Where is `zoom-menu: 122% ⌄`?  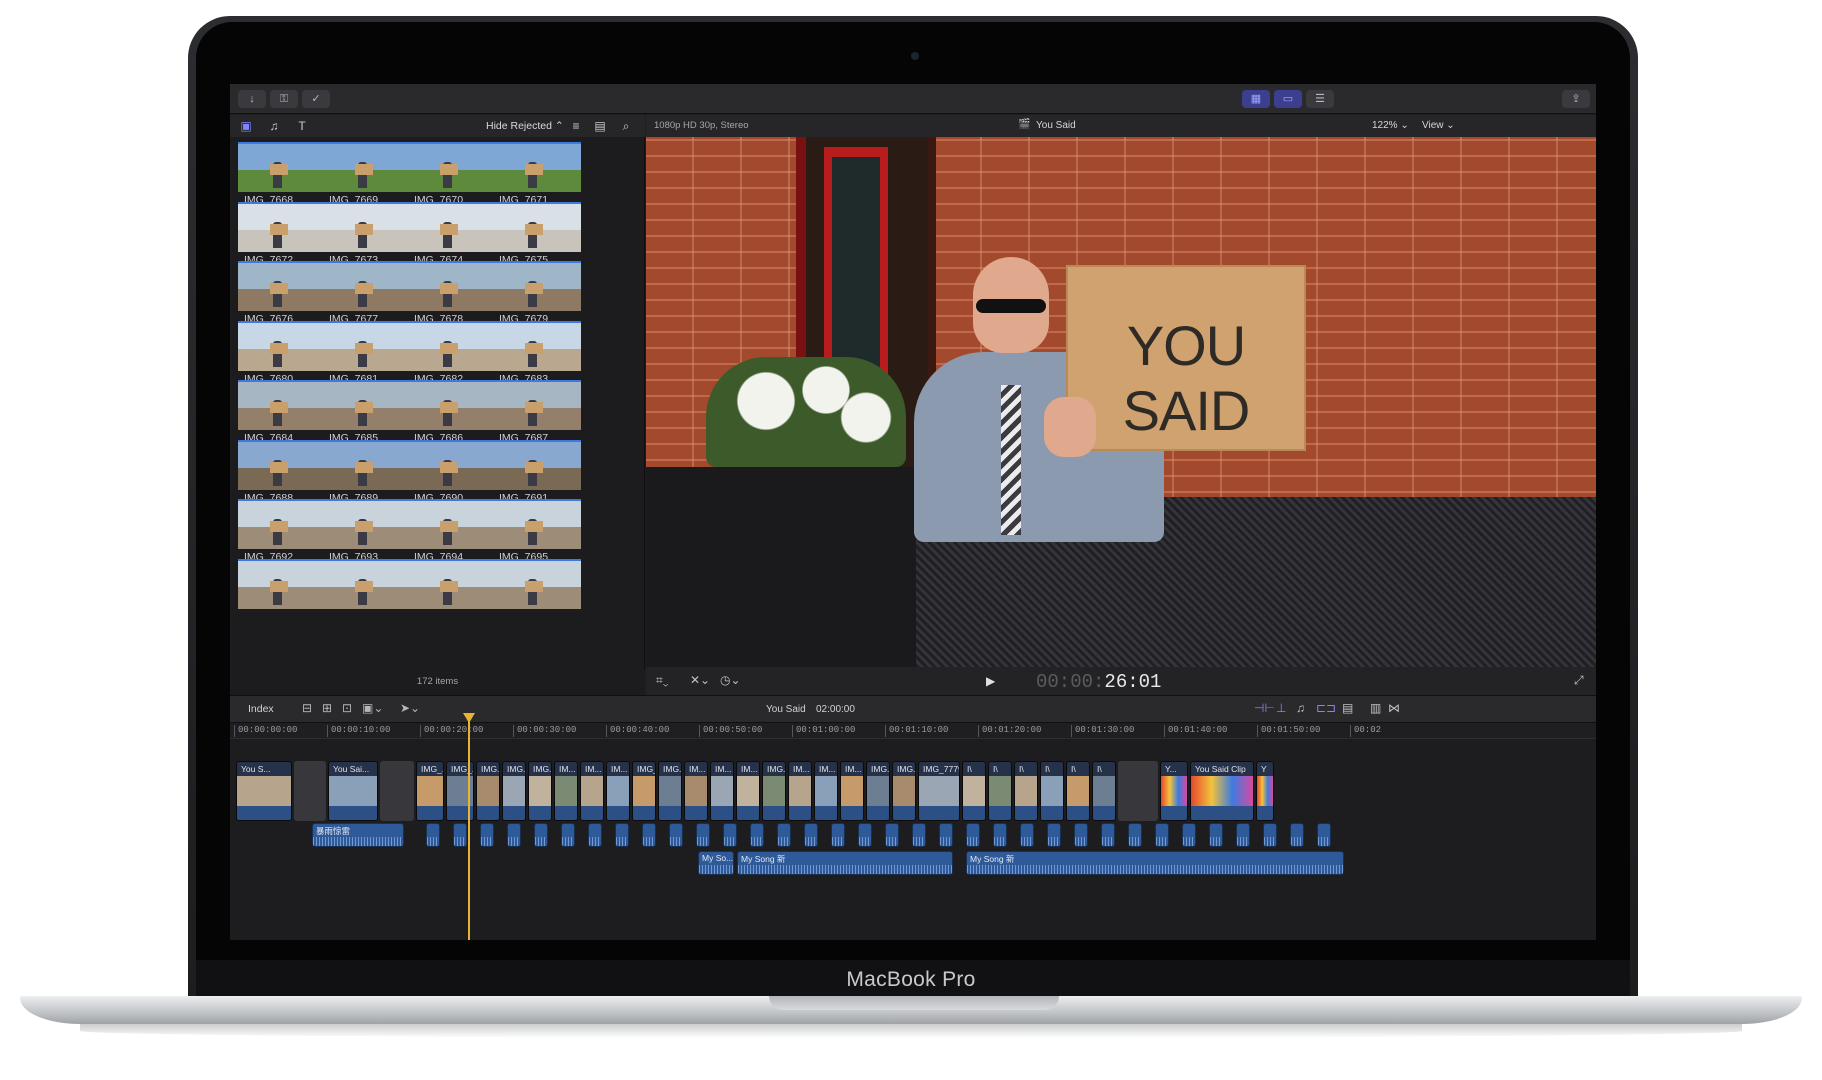
zoom-menu: 122% ⌄ is located at coordinates (1390, 125).